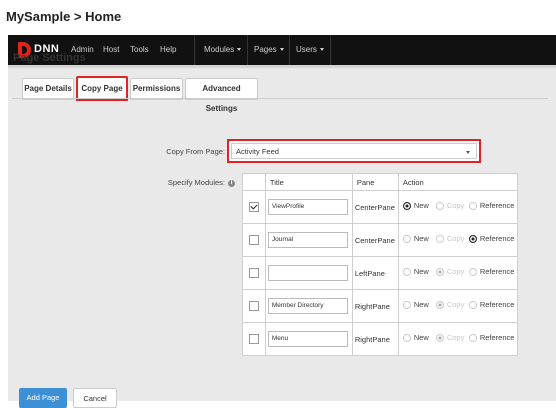  What do you see at coordinates (139, 50) in the screenshot?
I see `nav-item-tools: Tools` at bounding box center [139, 50].